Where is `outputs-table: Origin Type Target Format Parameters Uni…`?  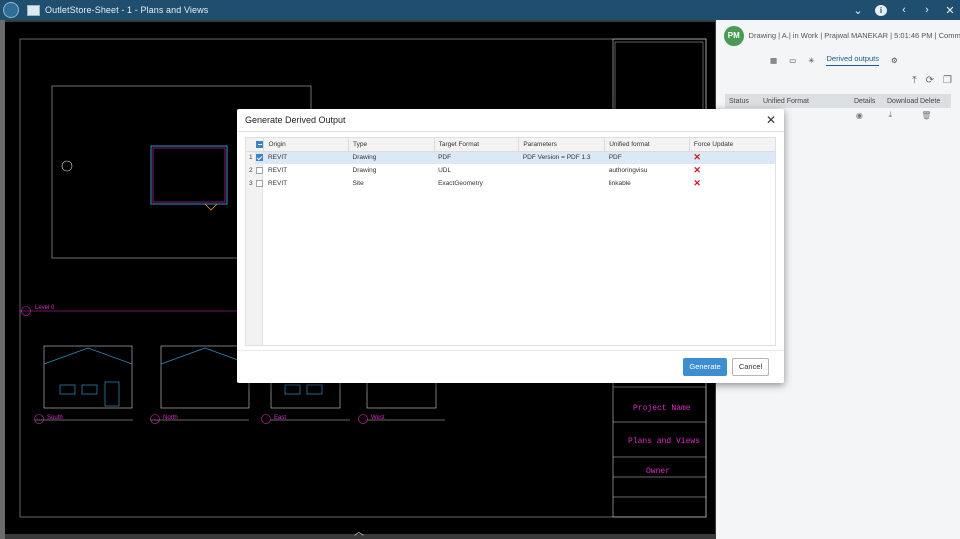
outputs-table: Origin Type Target Format Parameters Uni… is located at coordinates (510, 164).